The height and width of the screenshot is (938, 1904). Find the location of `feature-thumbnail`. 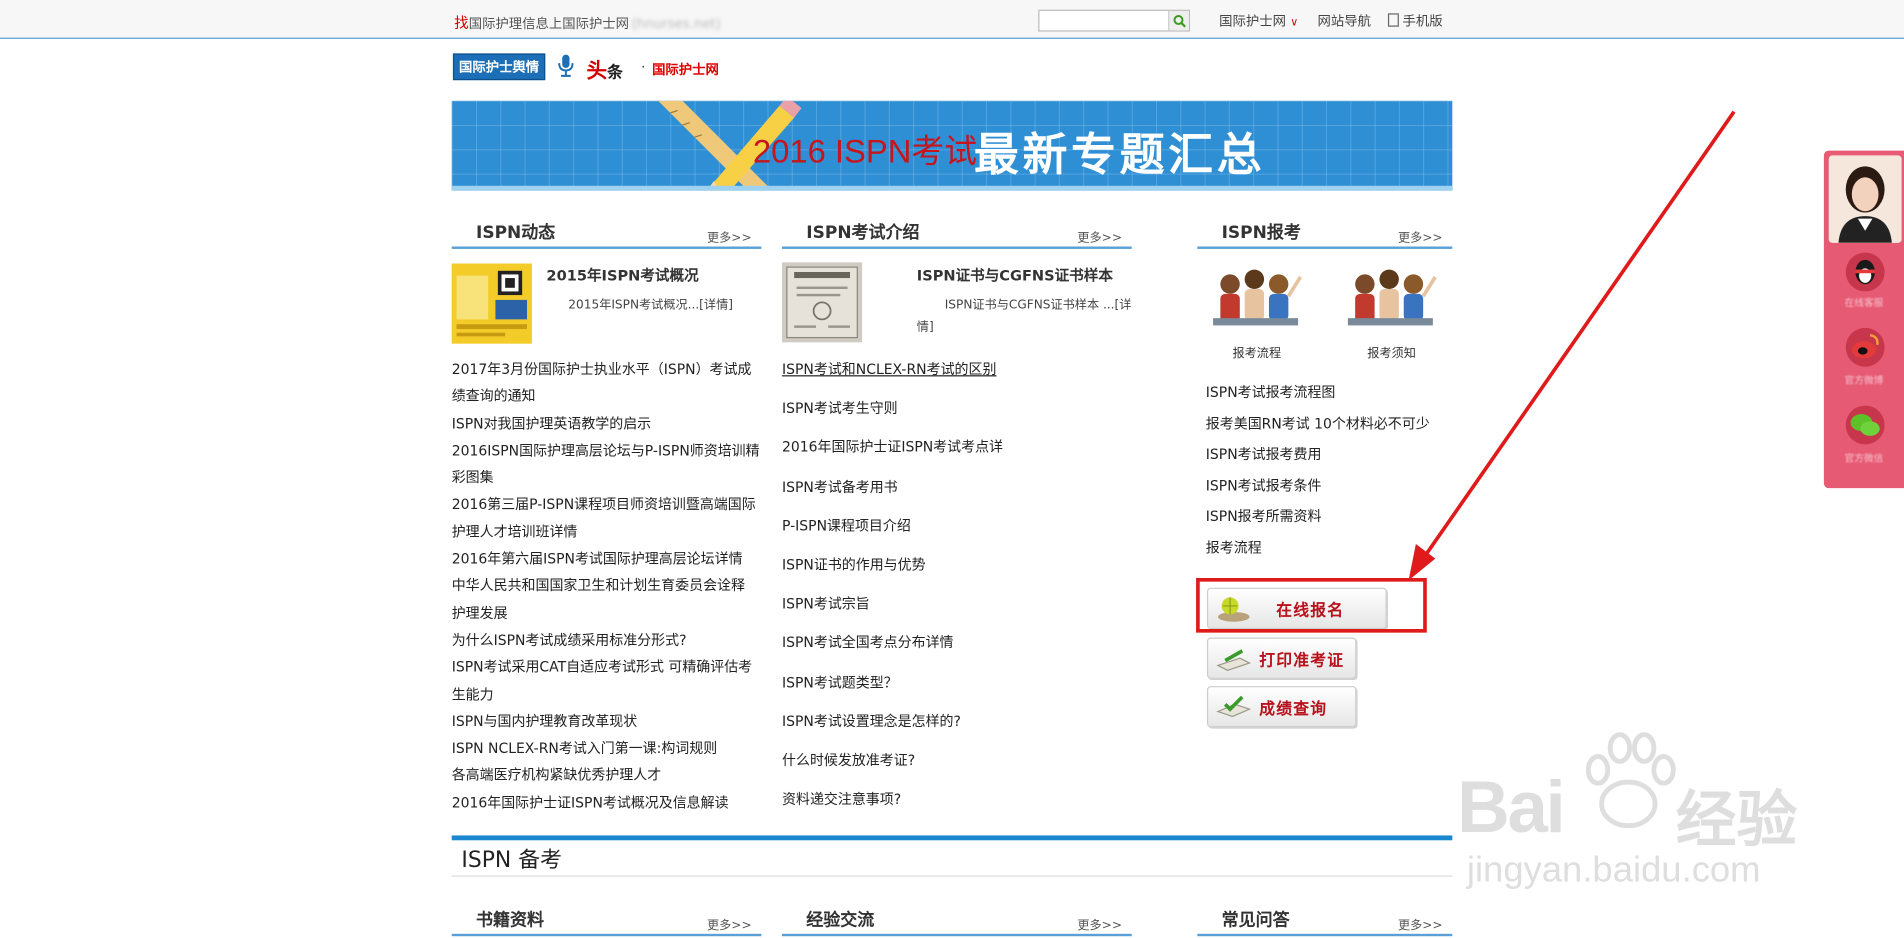

feature-thumbnail is located at coordinates (491, 303).